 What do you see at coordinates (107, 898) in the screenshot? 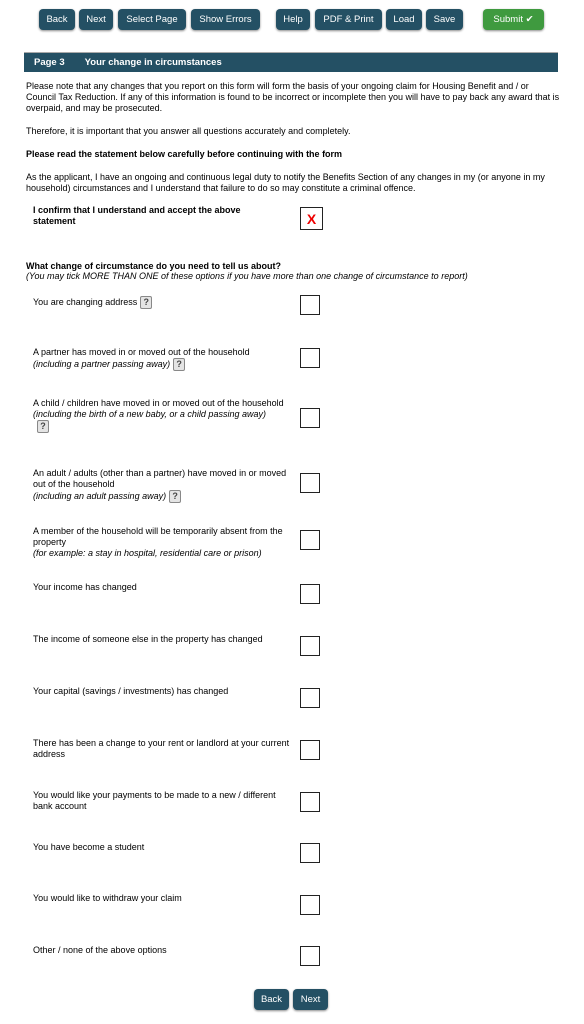
I see `option-text: You would like to withdraw your claim` at bounding box center [107, 898].